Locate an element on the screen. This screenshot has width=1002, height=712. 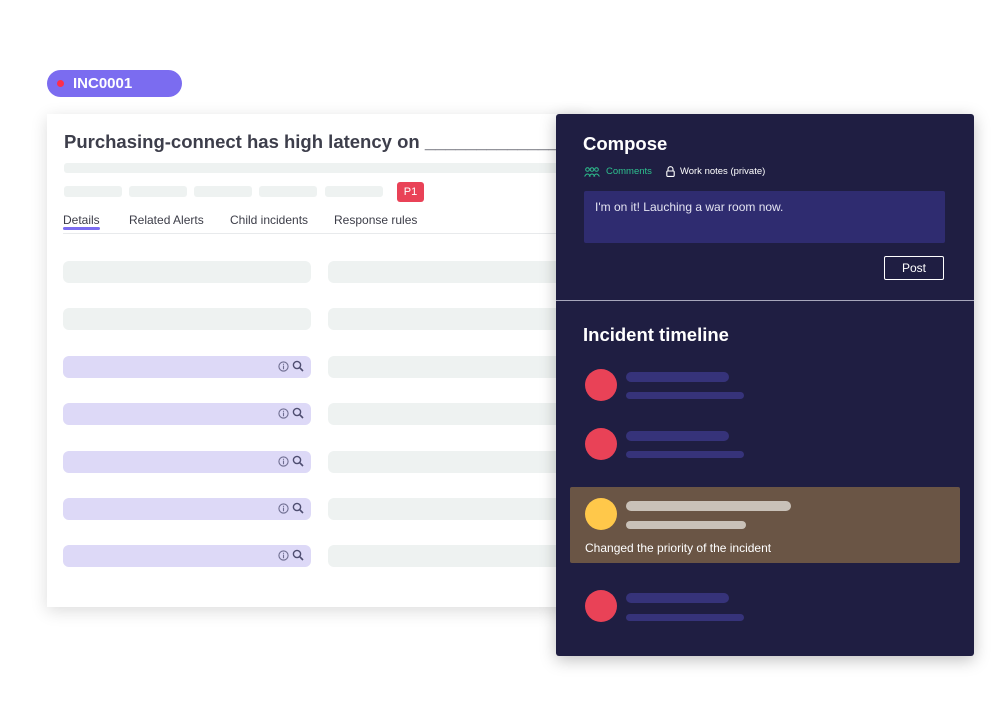
tab-work-notes: Work notes (private) is located at coordinates (715, 171).